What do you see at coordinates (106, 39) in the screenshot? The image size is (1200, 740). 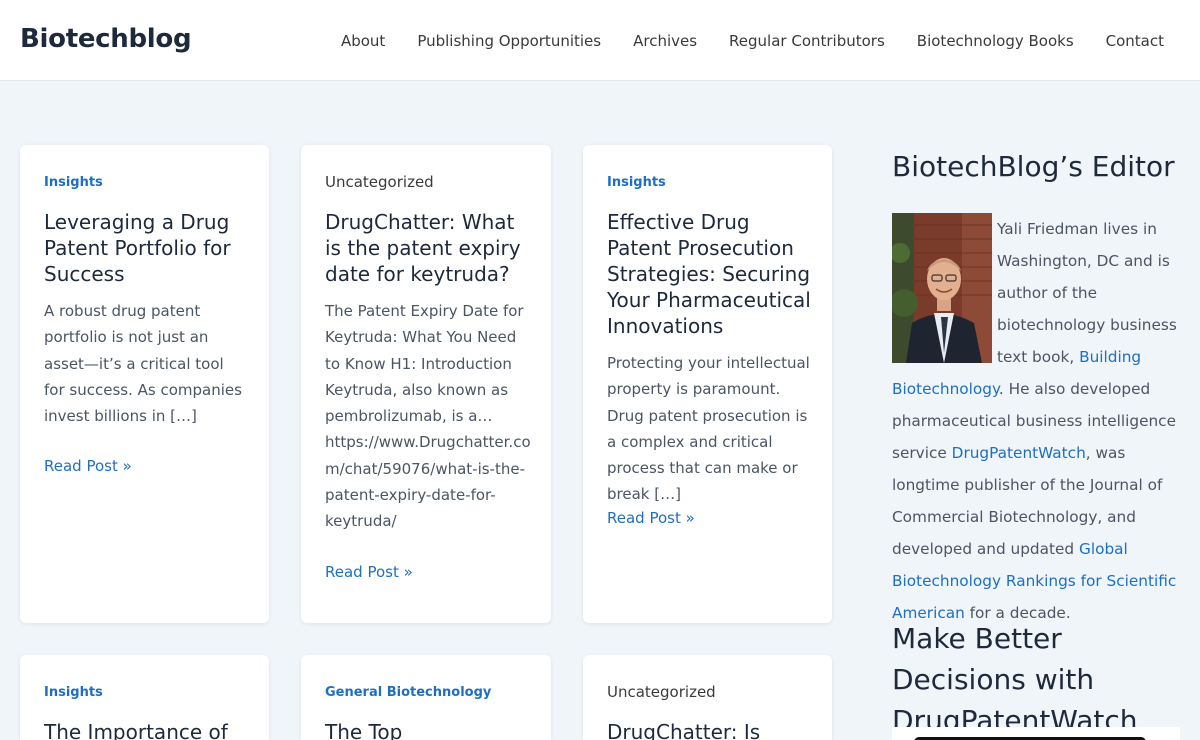 I see `site-logo: Biotechblog` at bounding box center [106, 39].